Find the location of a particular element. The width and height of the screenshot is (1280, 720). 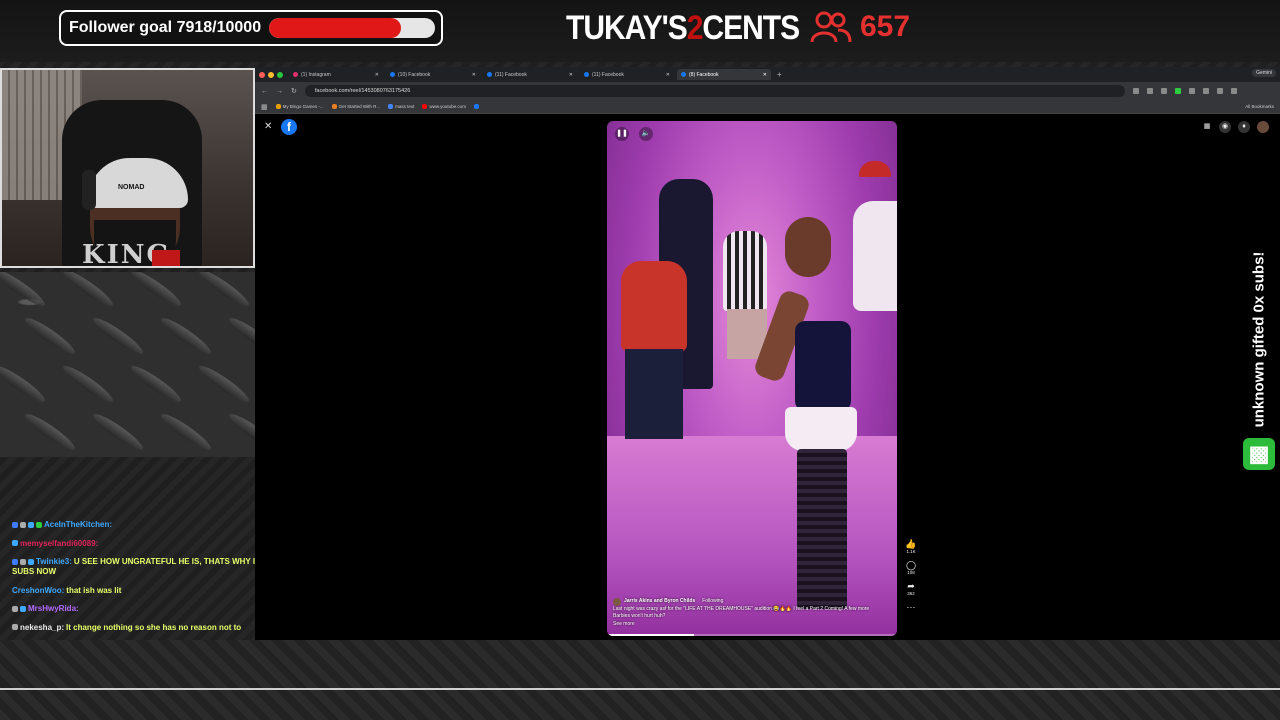

chat-username: MrsHwyRida: is located at coordinates (53, 608).